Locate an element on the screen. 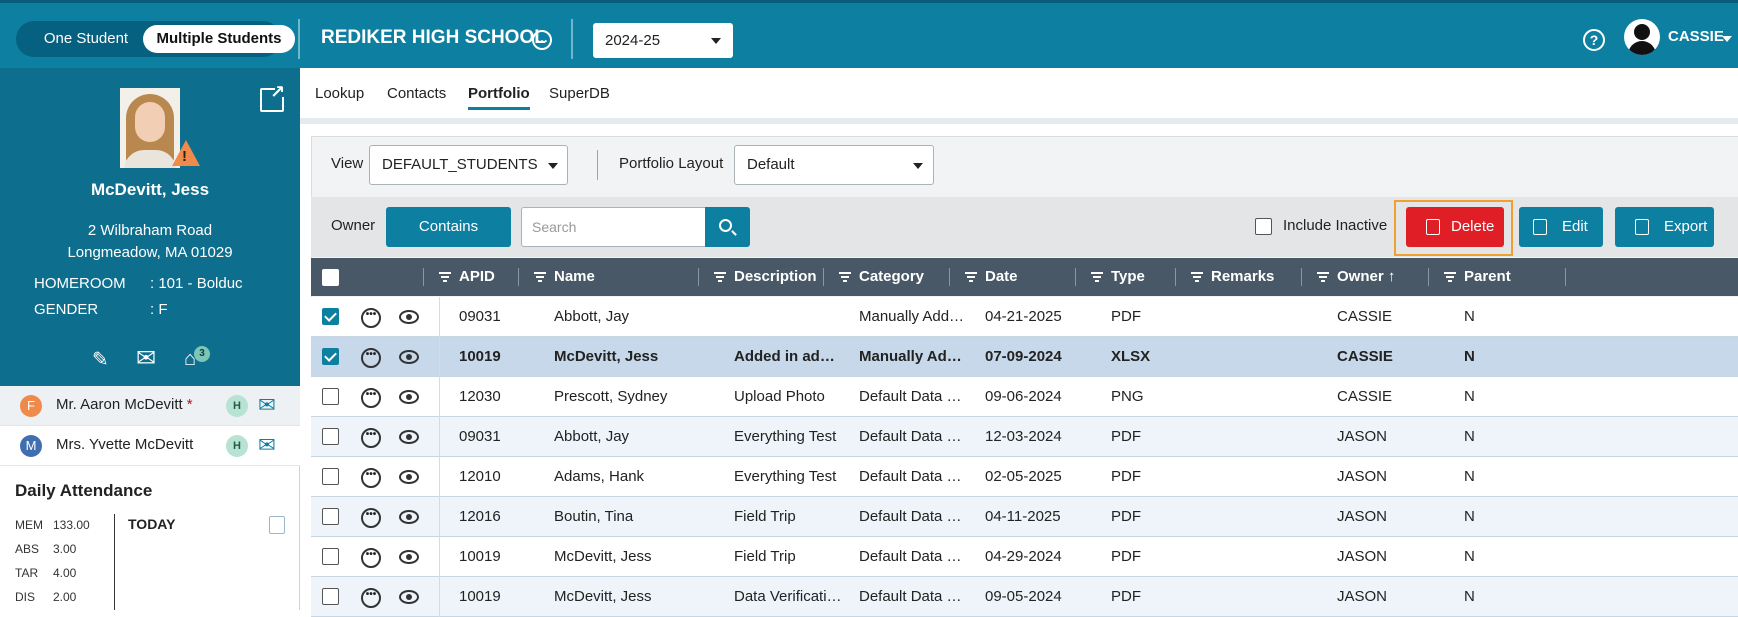  contact-row: M Mrs. Yvette McDevitt H ✉ is located at coordinates (150, 446).